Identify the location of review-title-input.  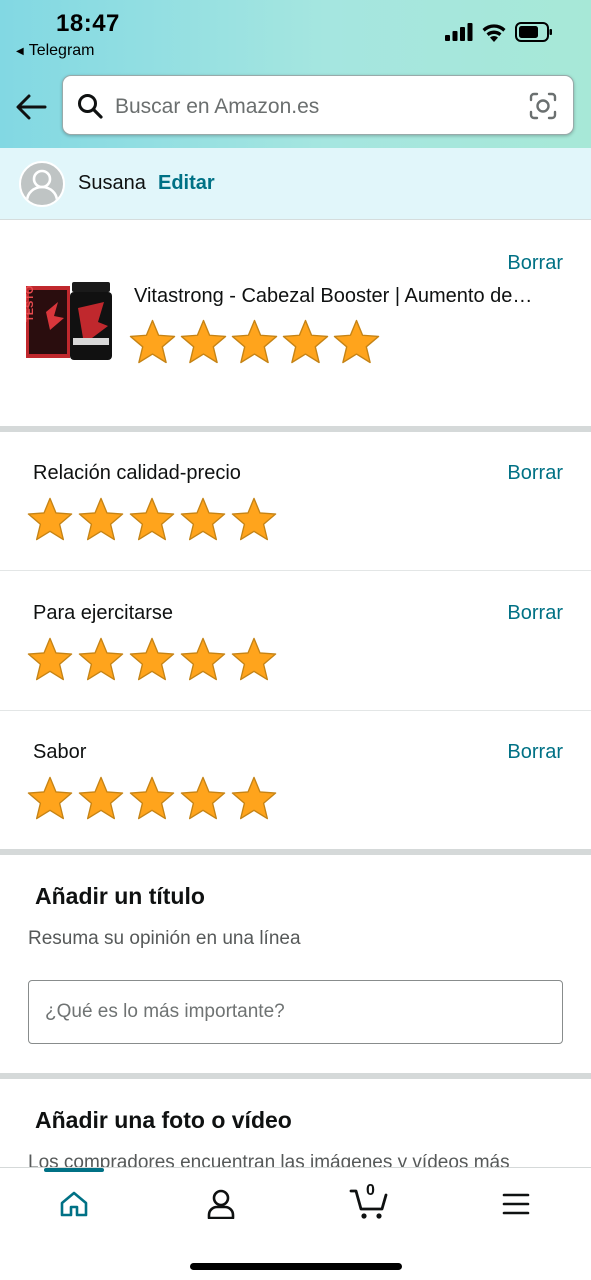
(295, 1012).